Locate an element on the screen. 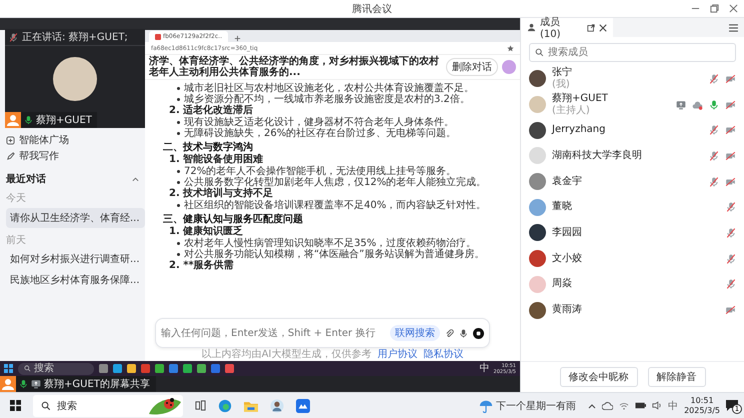 This screenshot has height=418, width=744. member-row: 湖南科技大学李良明 is located at coordinates (632, 156).